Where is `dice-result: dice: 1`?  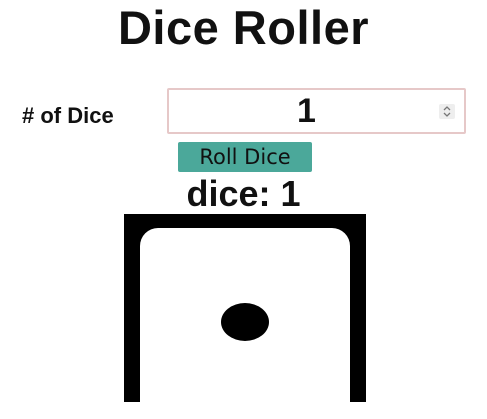
dice-result: dice: 1 is located at coordinates (243, 193).